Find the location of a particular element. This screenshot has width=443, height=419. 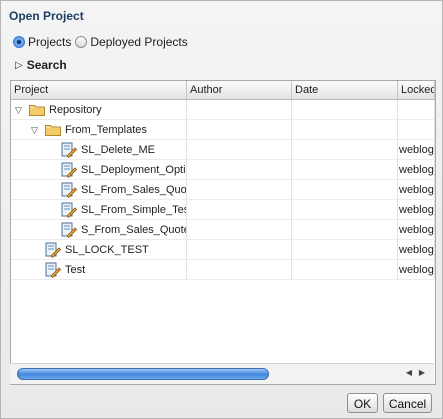

project-name: SL_From_Sales_Quot is located at coordinates (134, 190).